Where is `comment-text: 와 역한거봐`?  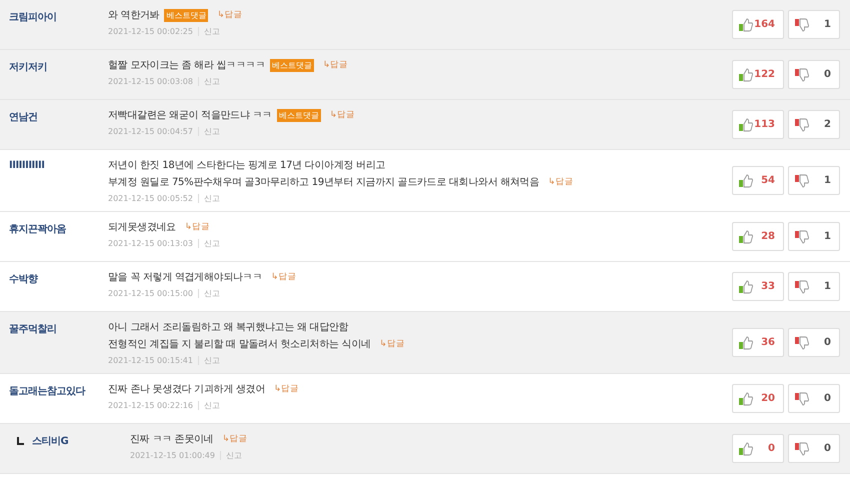
comment-text: 와 역한거봐 is located at coordinates (134, 15).